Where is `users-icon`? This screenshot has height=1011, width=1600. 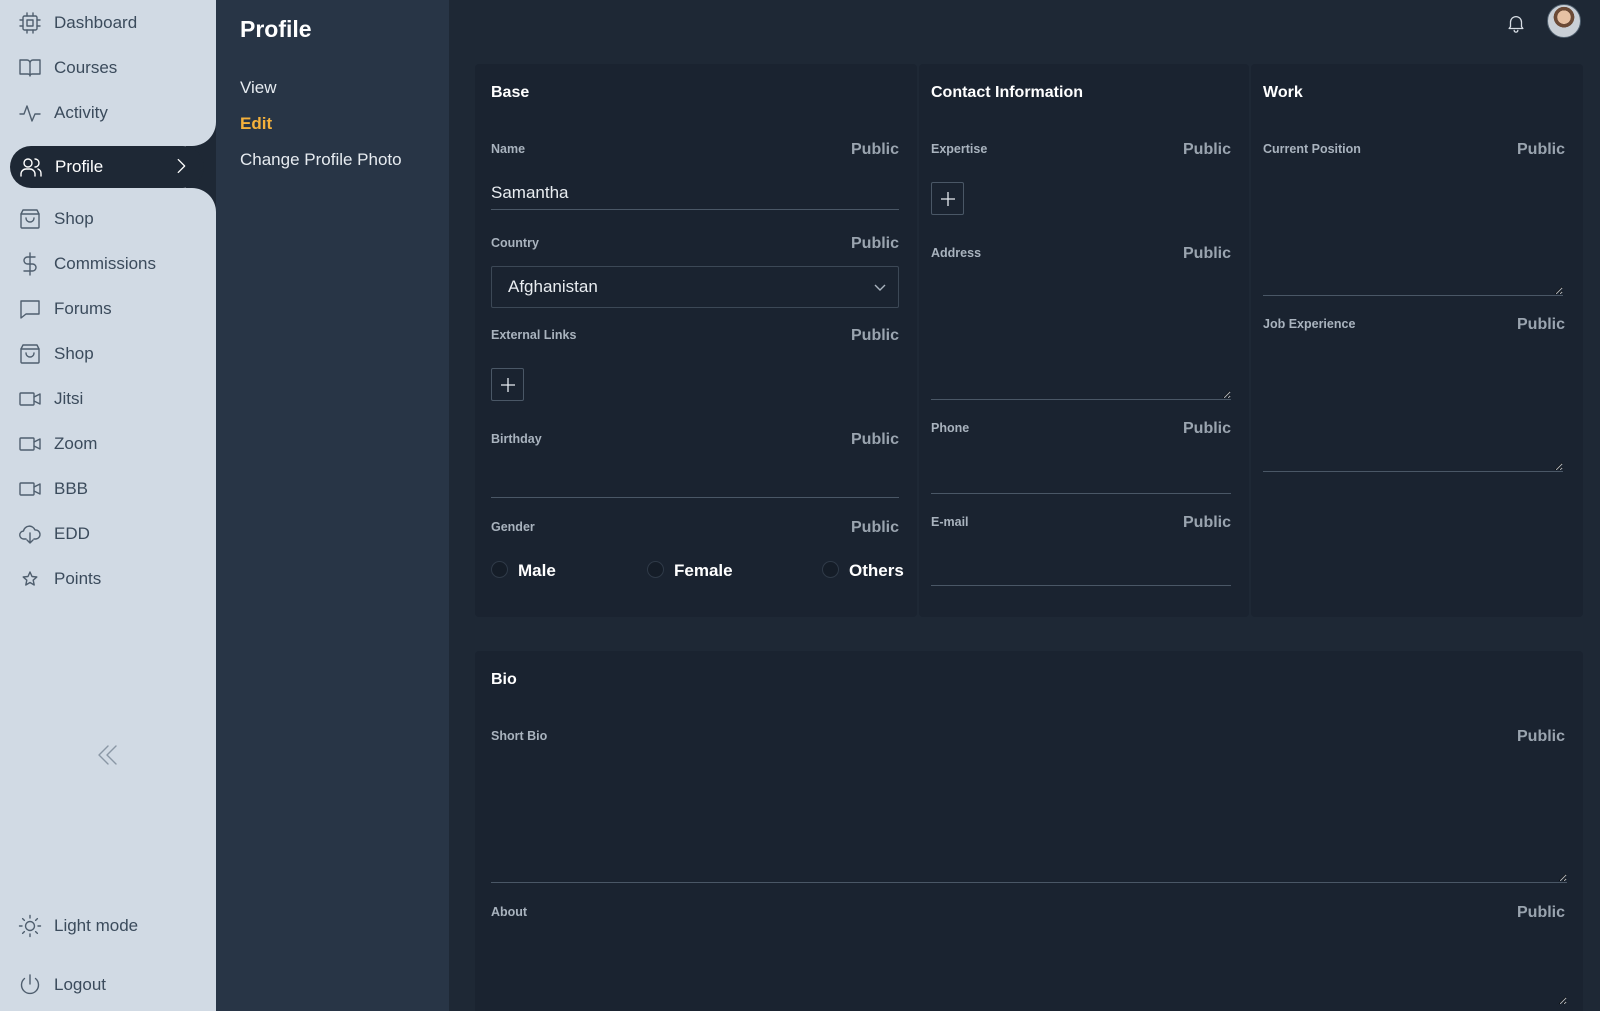
users-icon is located at coordinates (31, 167).